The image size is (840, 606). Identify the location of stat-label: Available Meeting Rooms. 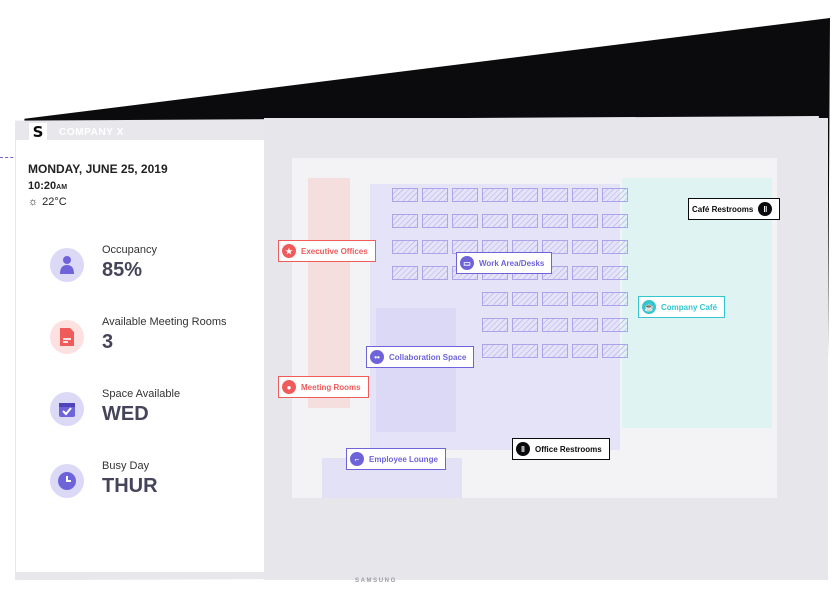
(164, 322).